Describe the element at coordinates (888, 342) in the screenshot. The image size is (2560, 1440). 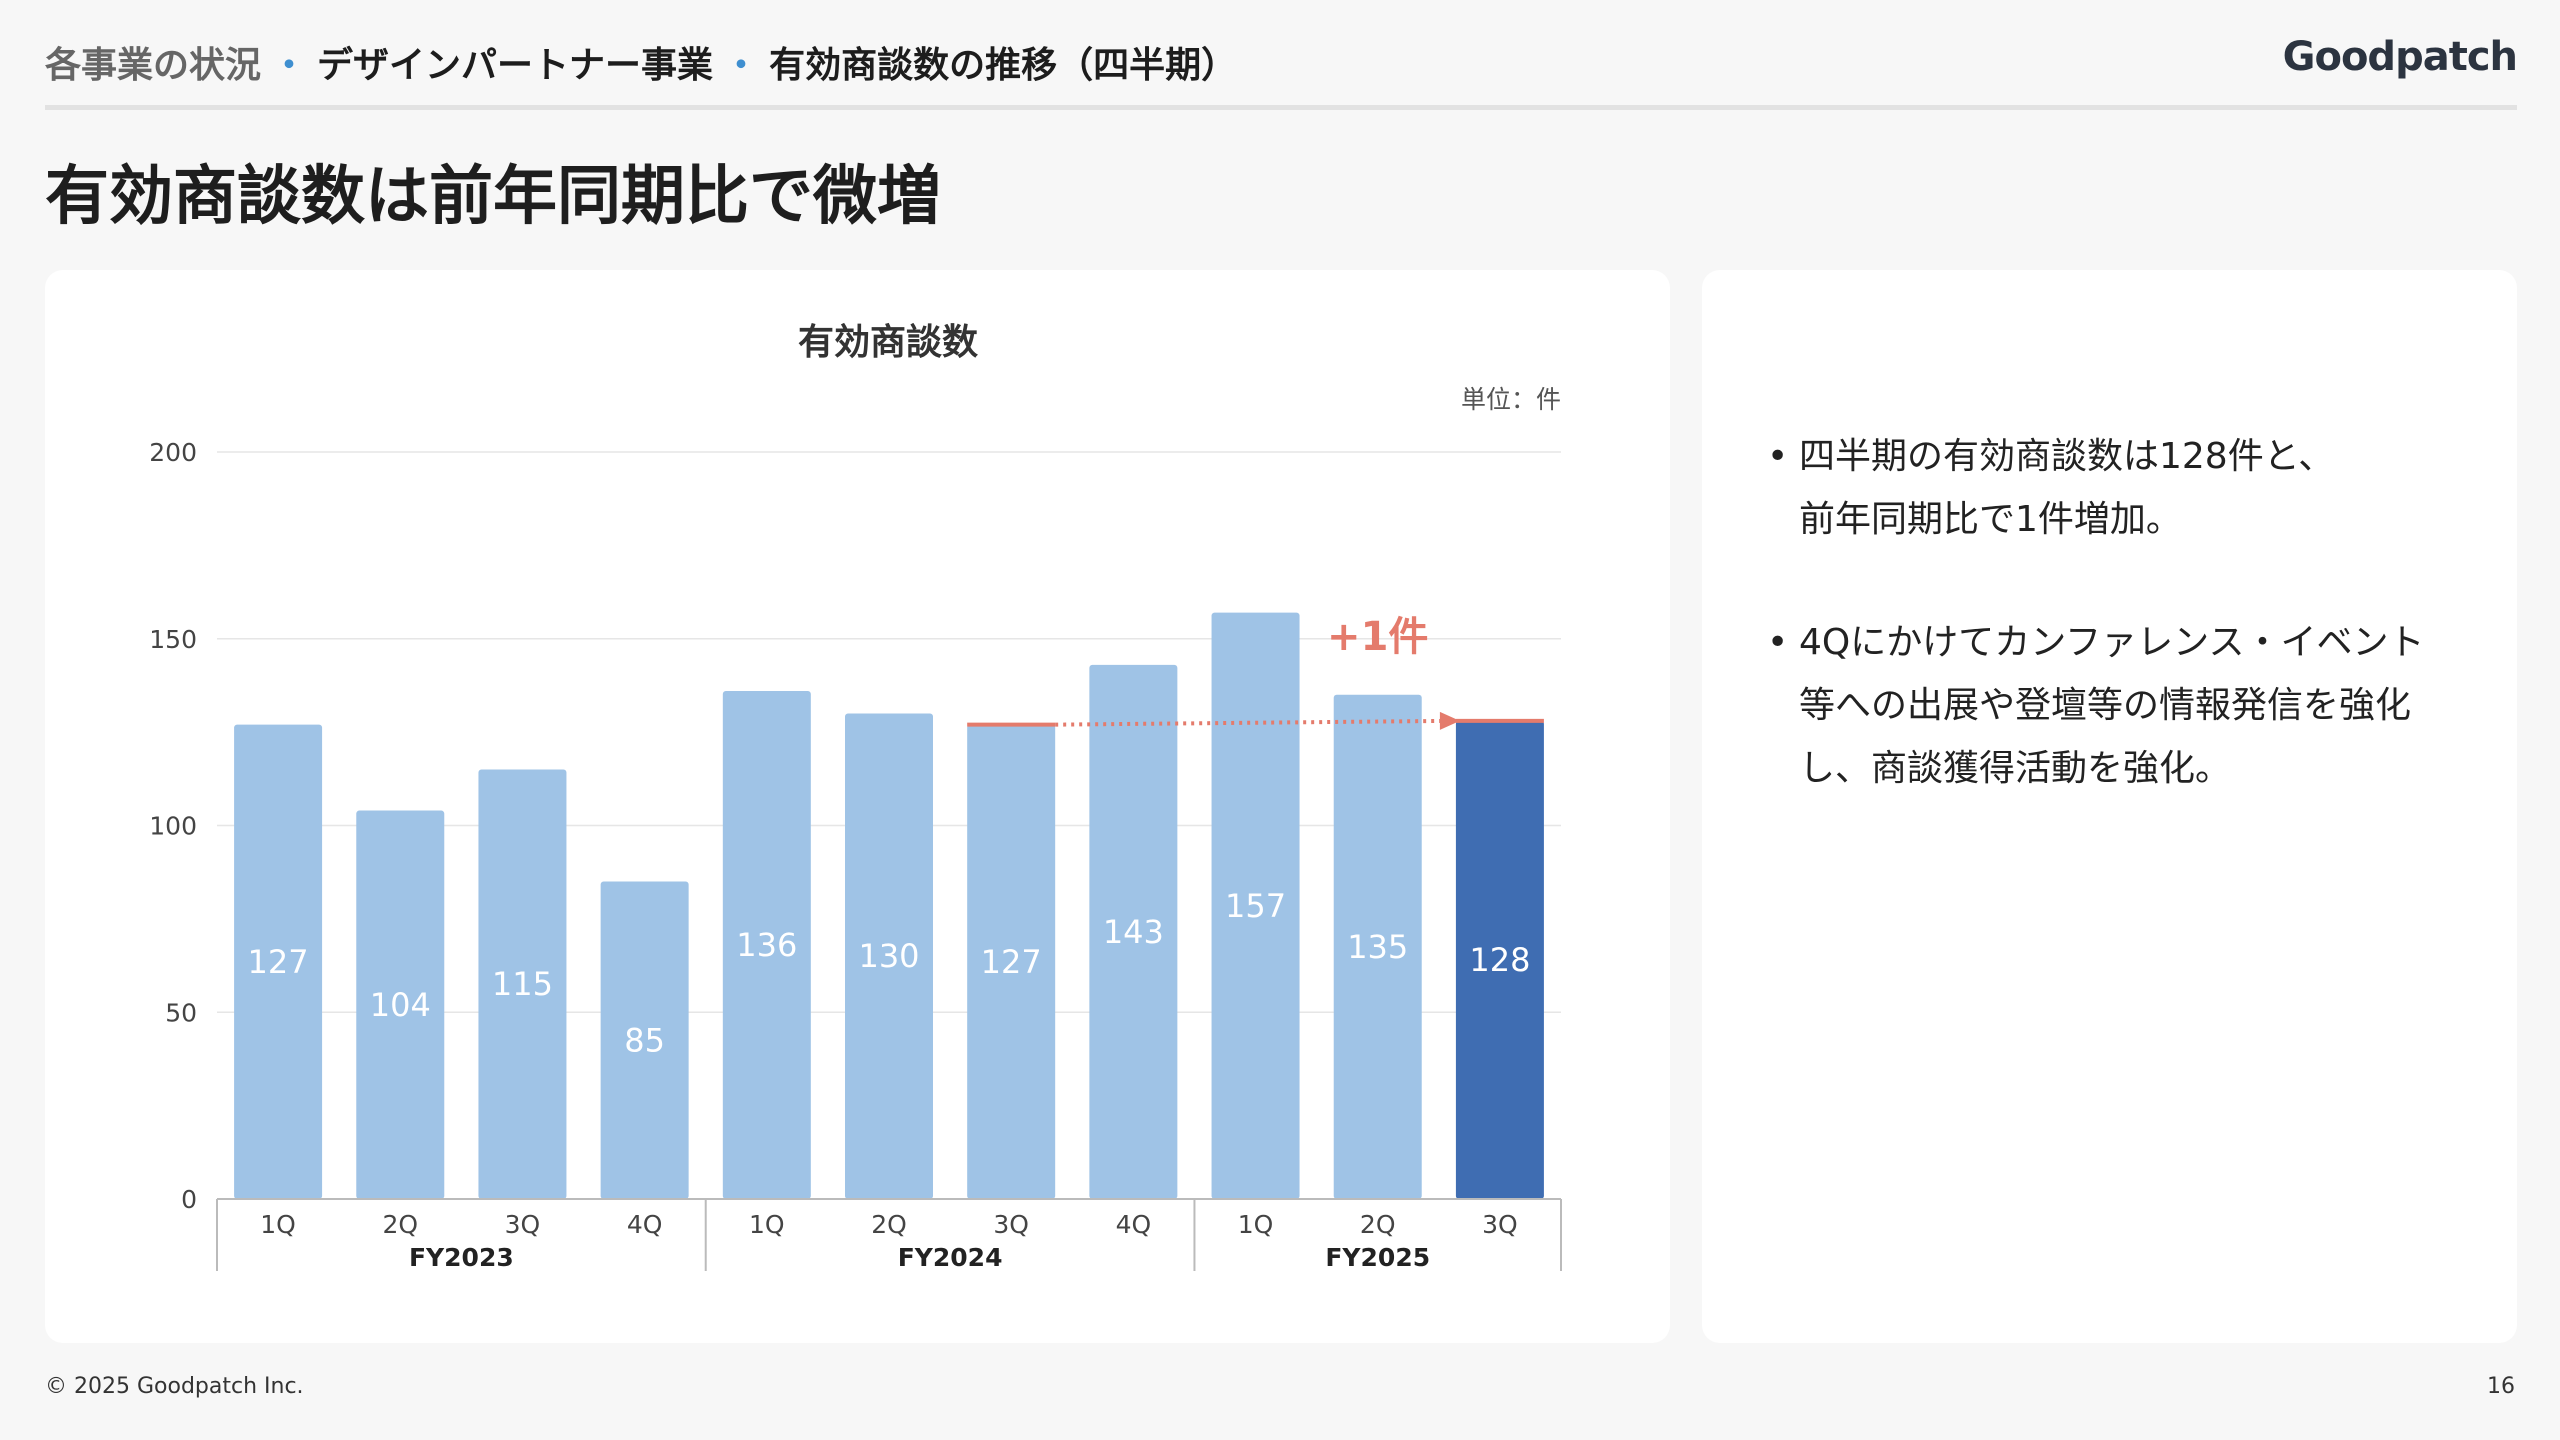
I see `chart-title: 有効商談数` at that location.